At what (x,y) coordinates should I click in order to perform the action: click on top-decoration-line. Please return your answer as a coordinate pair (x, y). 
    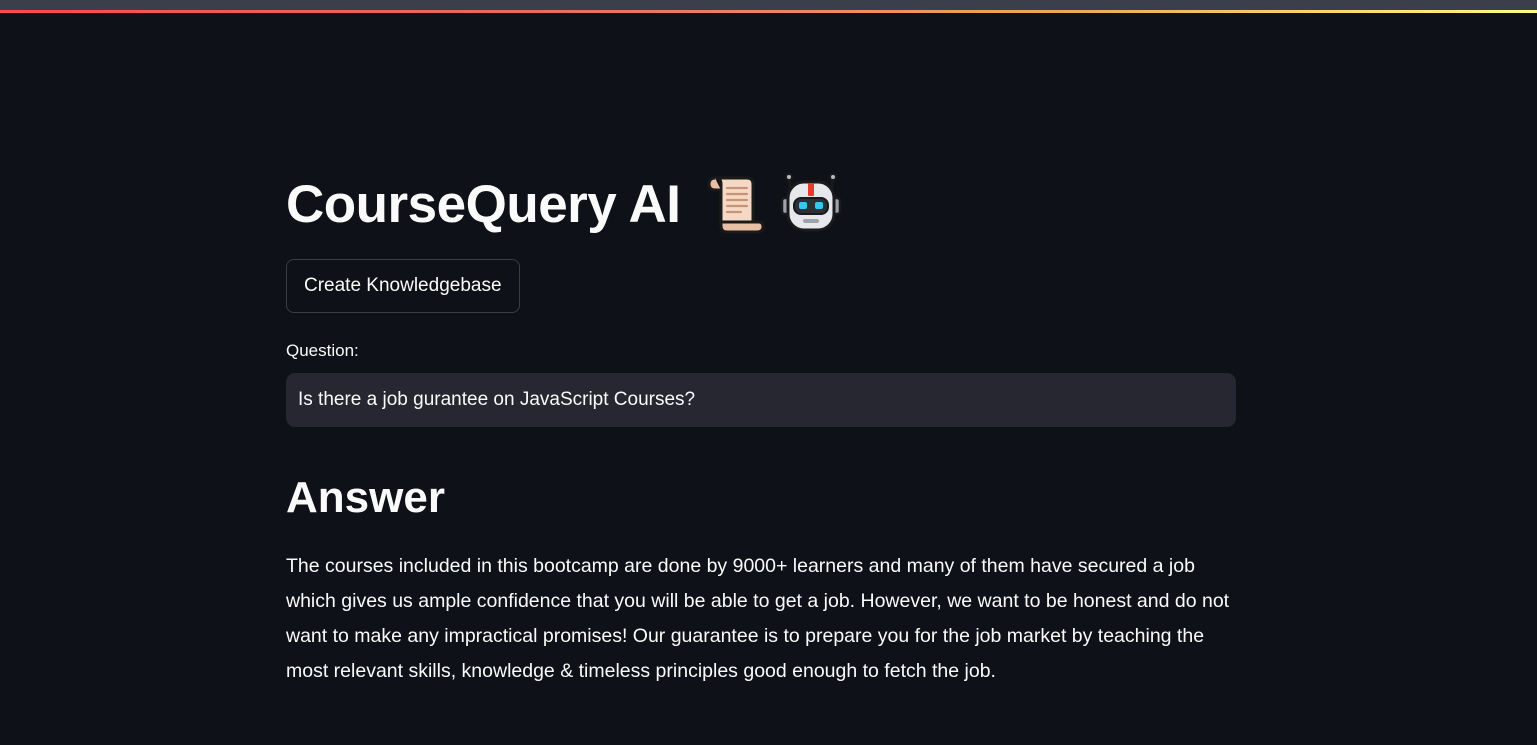
    Looking at the image, I should click on (768, 11).